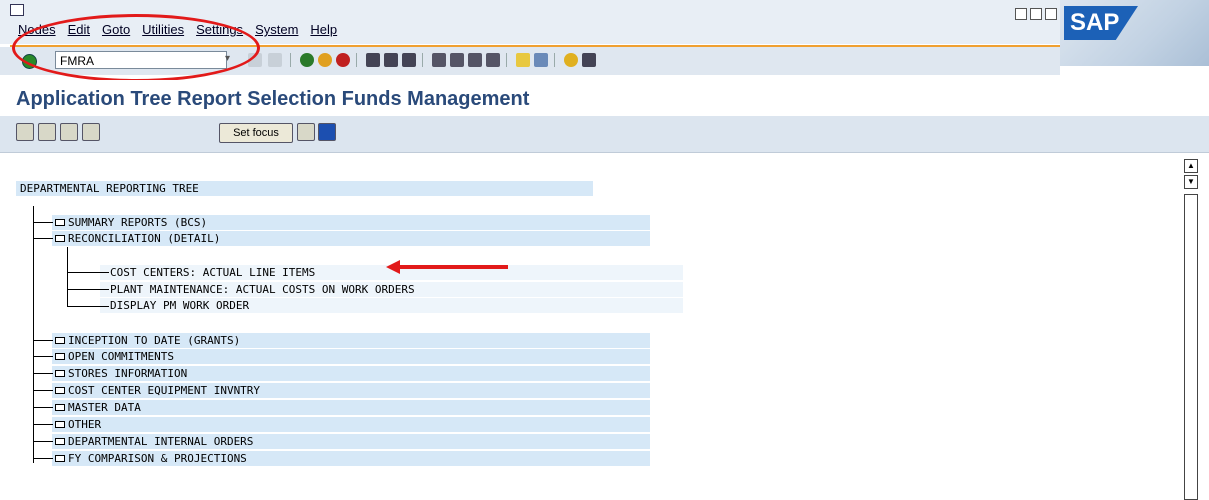  What do you see at coordinates (109, 188) in the screenshot?
I see `tree-root: DEPARTMENTAL REPORTING TREE` at bounding box center [109, 188].